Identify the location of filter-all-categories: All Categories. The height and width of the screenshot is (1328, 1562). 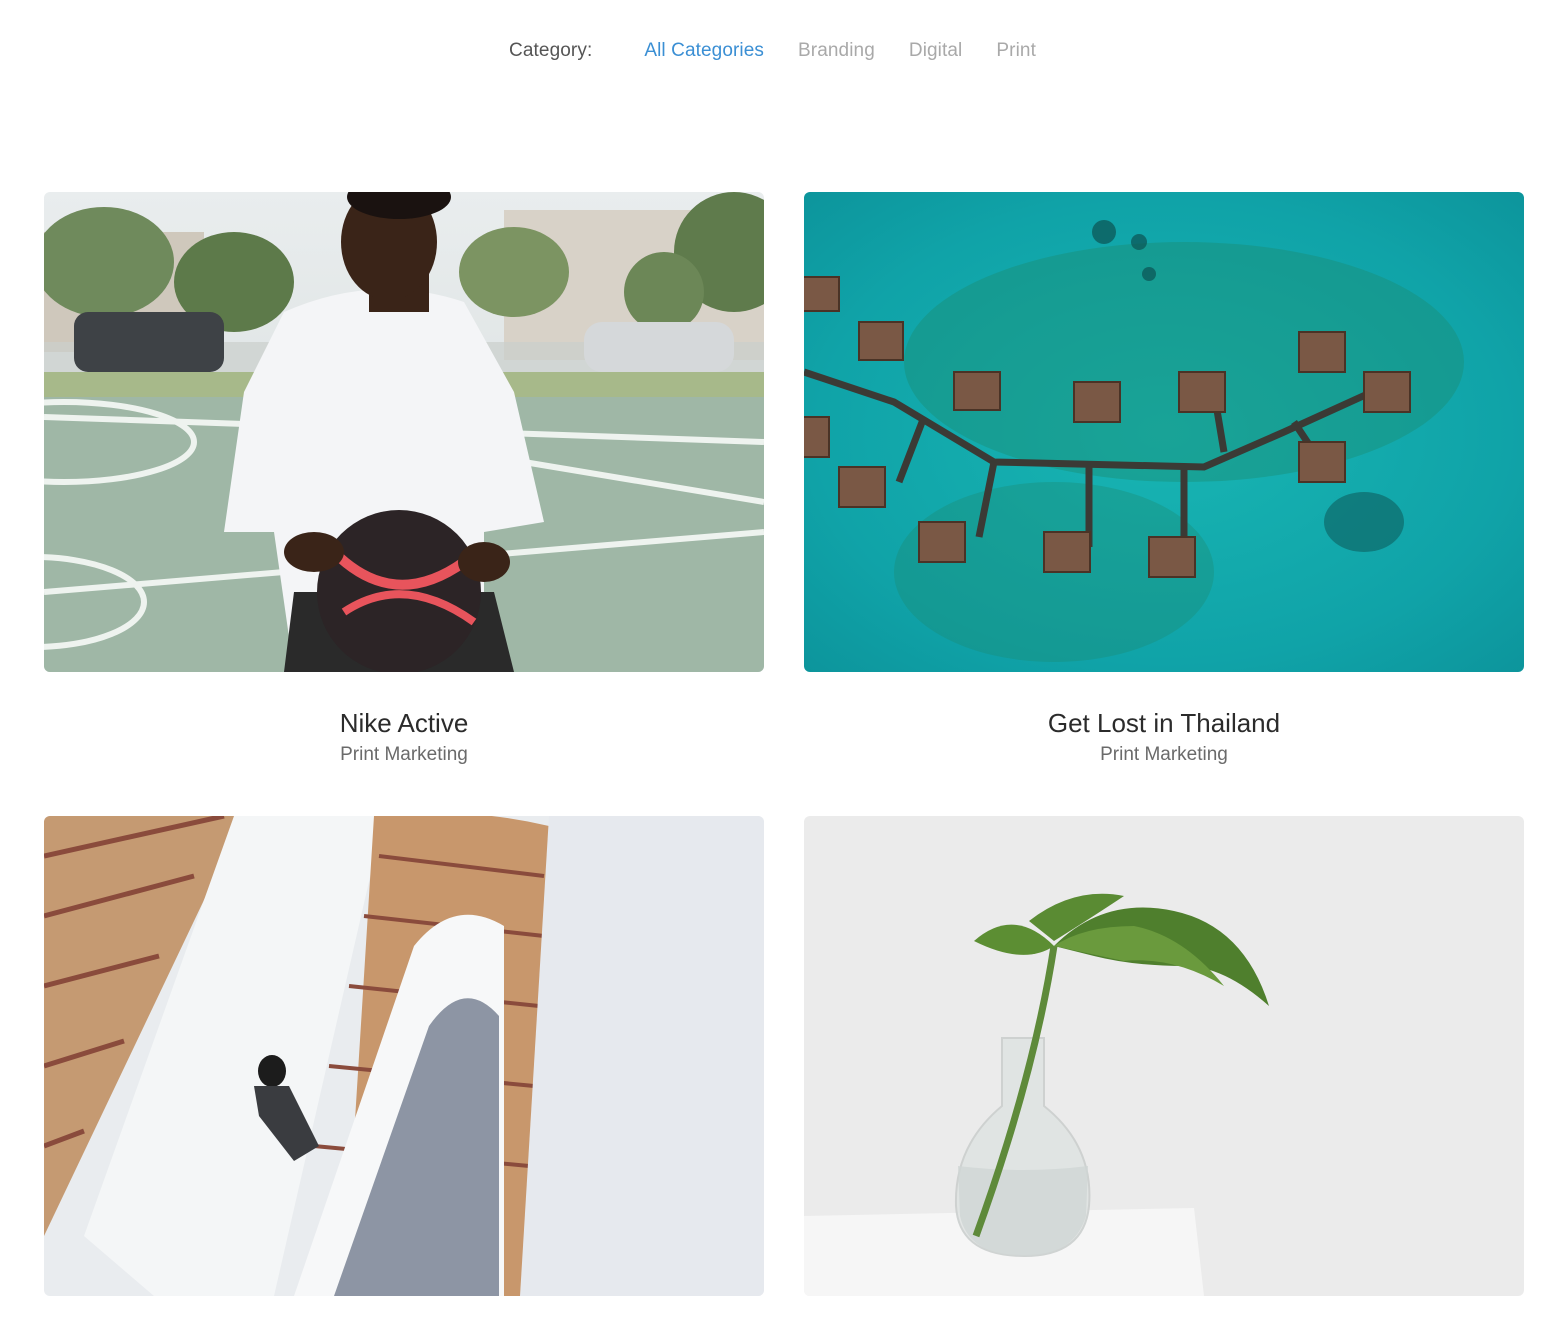
(704, 51).